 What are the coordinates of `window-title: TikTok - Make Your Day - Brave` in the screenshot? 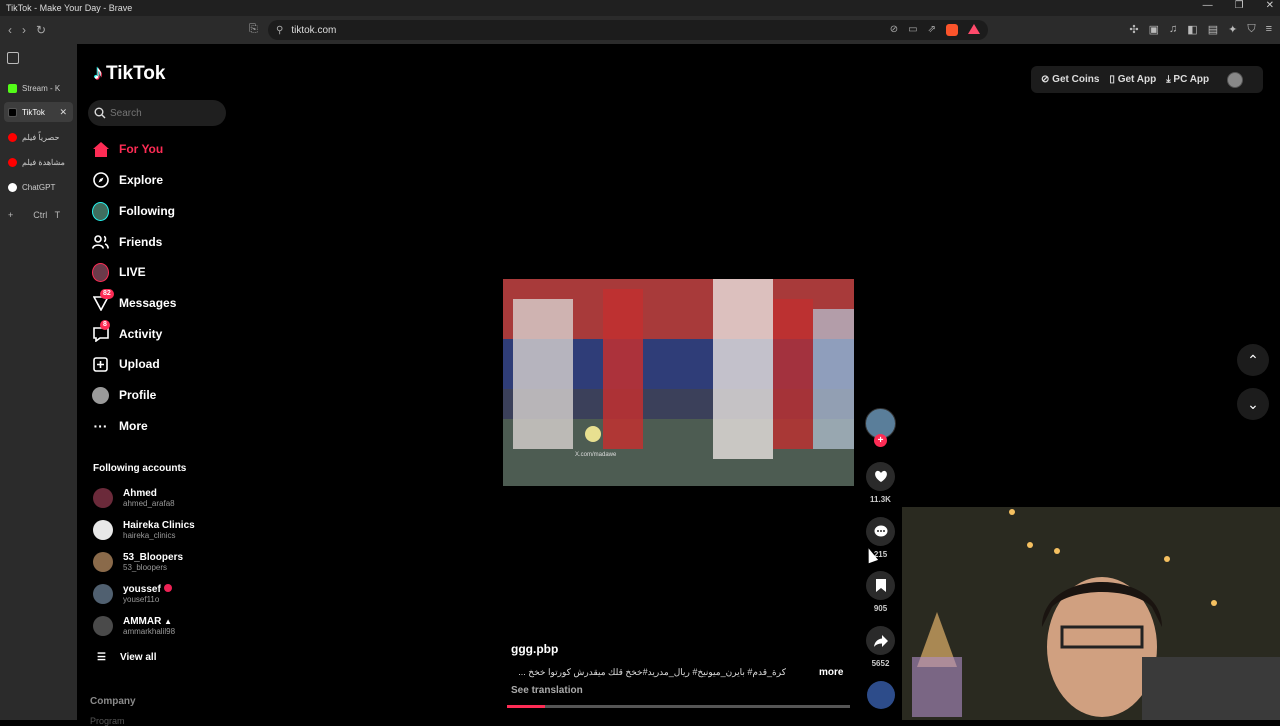 It's located at (69, 8).